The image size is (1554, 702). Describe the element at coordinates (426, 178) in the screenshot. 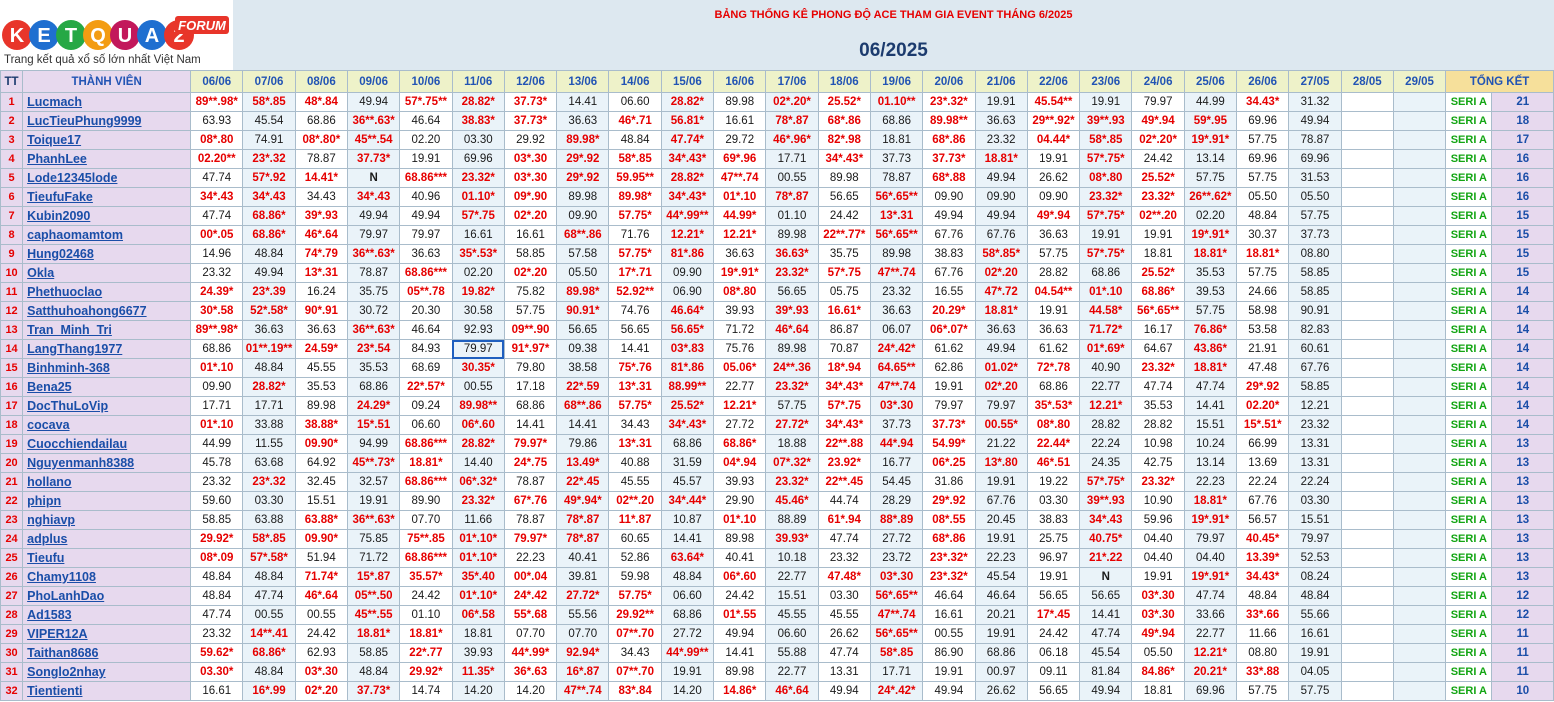

I see `result-cell: 68.86***` at that location.